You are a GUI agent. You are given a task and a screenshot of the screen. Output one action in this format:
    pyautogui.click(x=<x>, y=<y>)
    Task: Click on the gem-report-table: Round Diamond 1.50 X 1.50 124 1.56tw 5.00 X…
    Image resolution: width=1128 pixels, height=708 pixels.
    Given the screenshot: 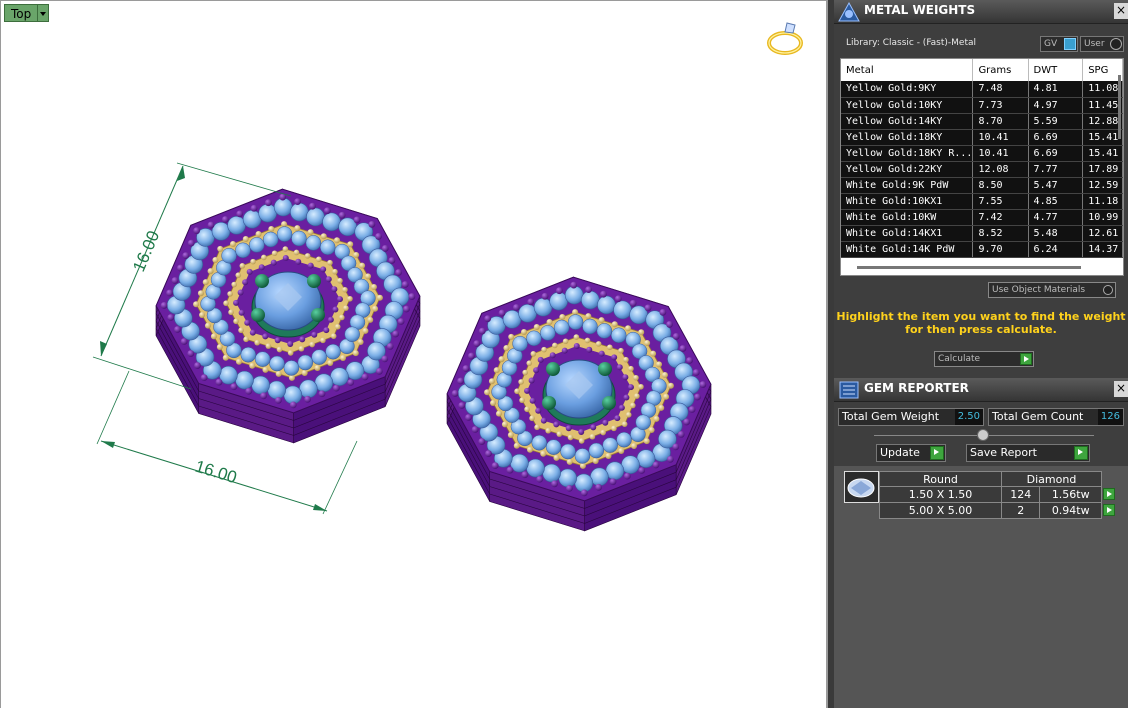 What is the action you would take?
    pyautogui.click(x=998, y=495)
    